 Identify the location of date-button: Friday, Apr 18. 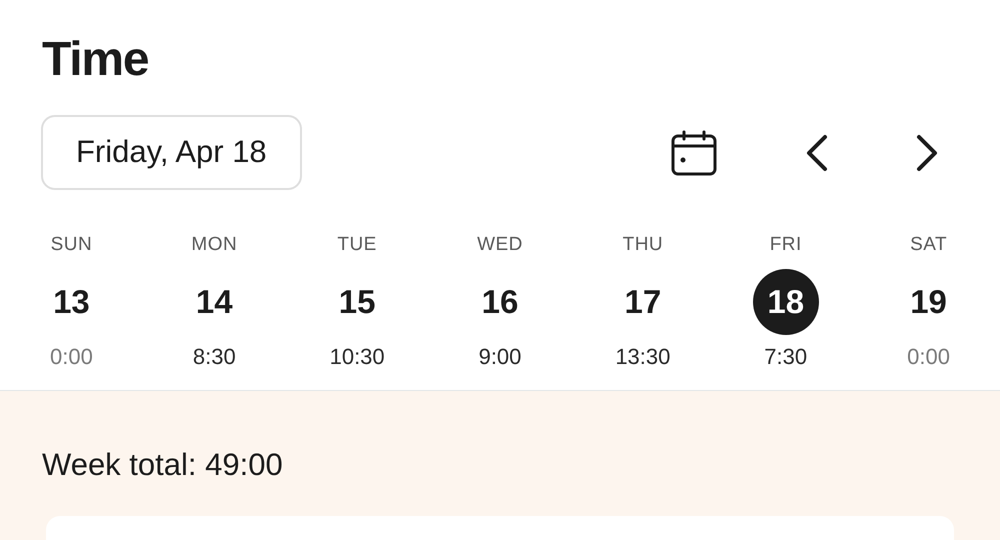
(171, 152).